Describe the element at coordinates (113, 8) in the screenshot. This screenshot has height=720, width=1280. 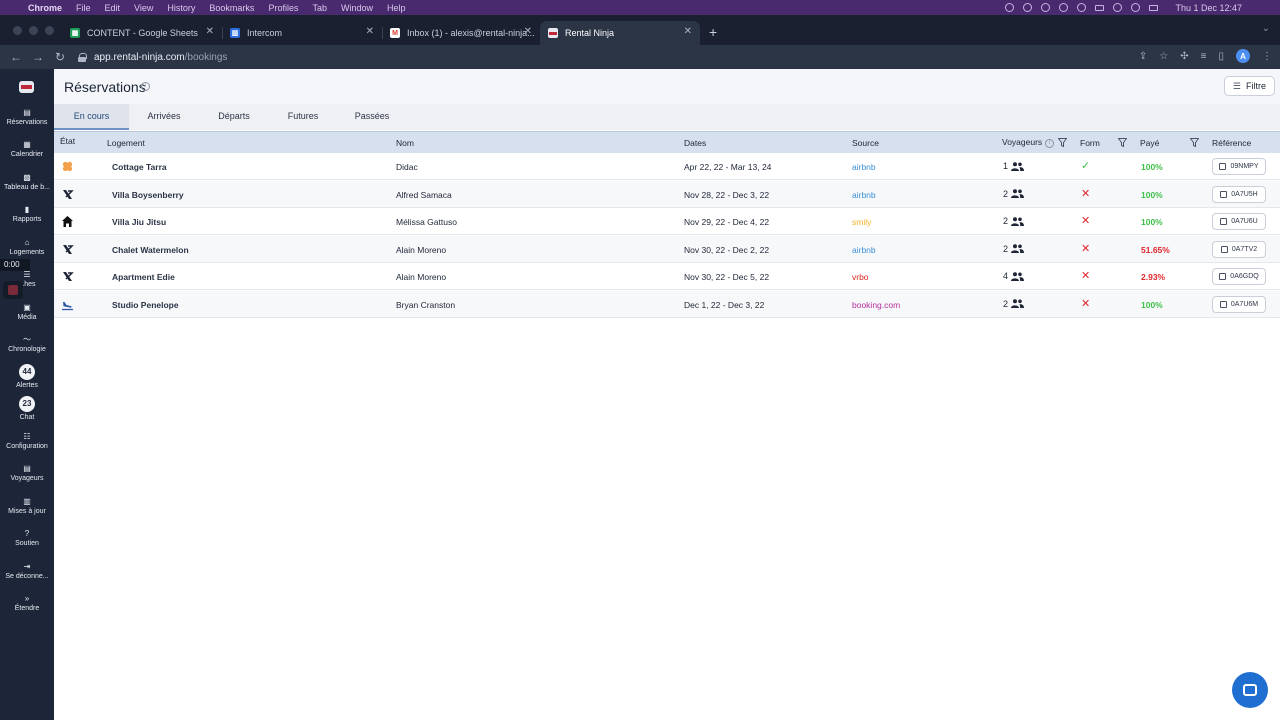
I see `menu-edit: Edit` at that location.